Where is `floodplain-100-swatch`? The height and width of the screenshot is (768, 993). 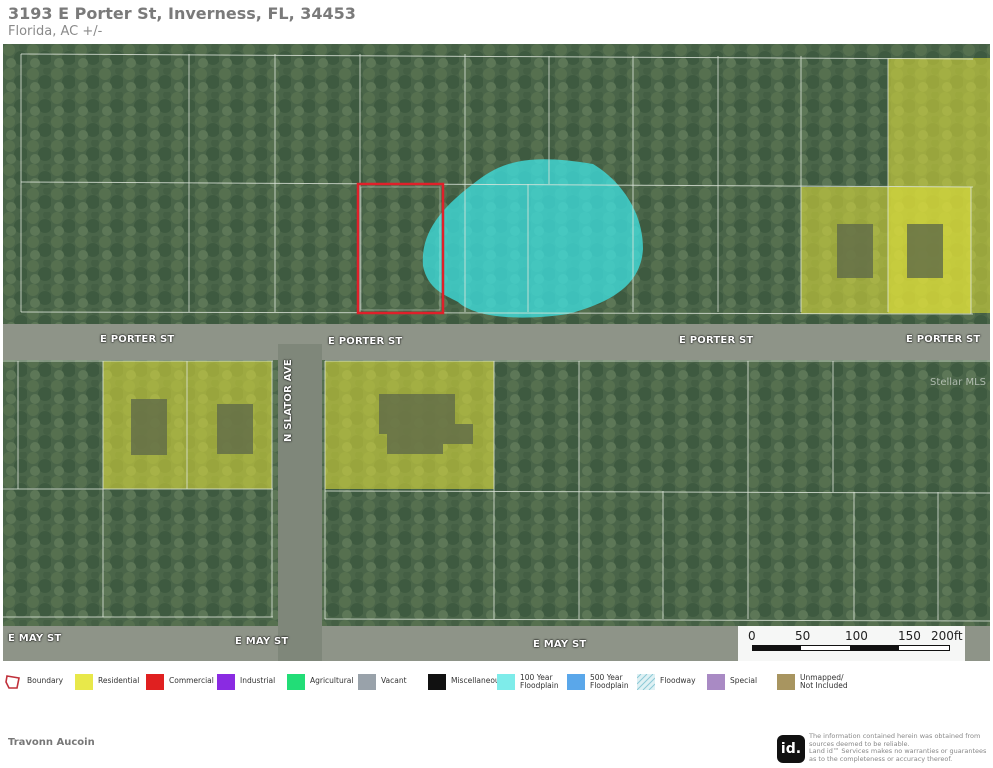
floodplain-100-swatch is located at coordinates (506, 682).